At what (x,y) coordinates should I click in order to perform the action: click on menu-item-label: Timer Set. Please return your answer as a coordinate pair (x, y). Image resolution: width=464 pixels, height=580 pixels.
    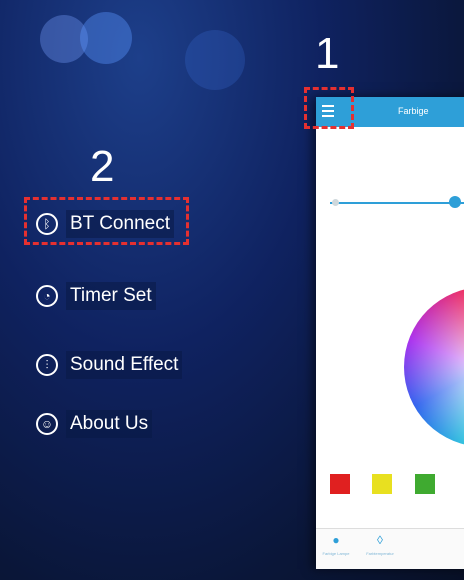
    Looking at the image, I should click on (111, 296).